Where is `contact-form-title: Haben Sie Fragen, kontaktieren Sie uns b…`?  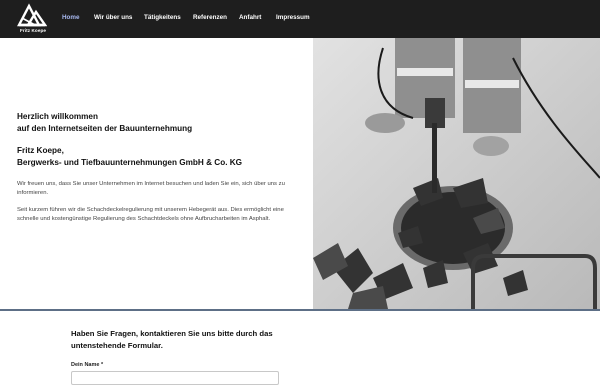
contact-form-title: Haben Sie Fragen, kontaktieren Sie uns b… is located at coordinates (172, 339).